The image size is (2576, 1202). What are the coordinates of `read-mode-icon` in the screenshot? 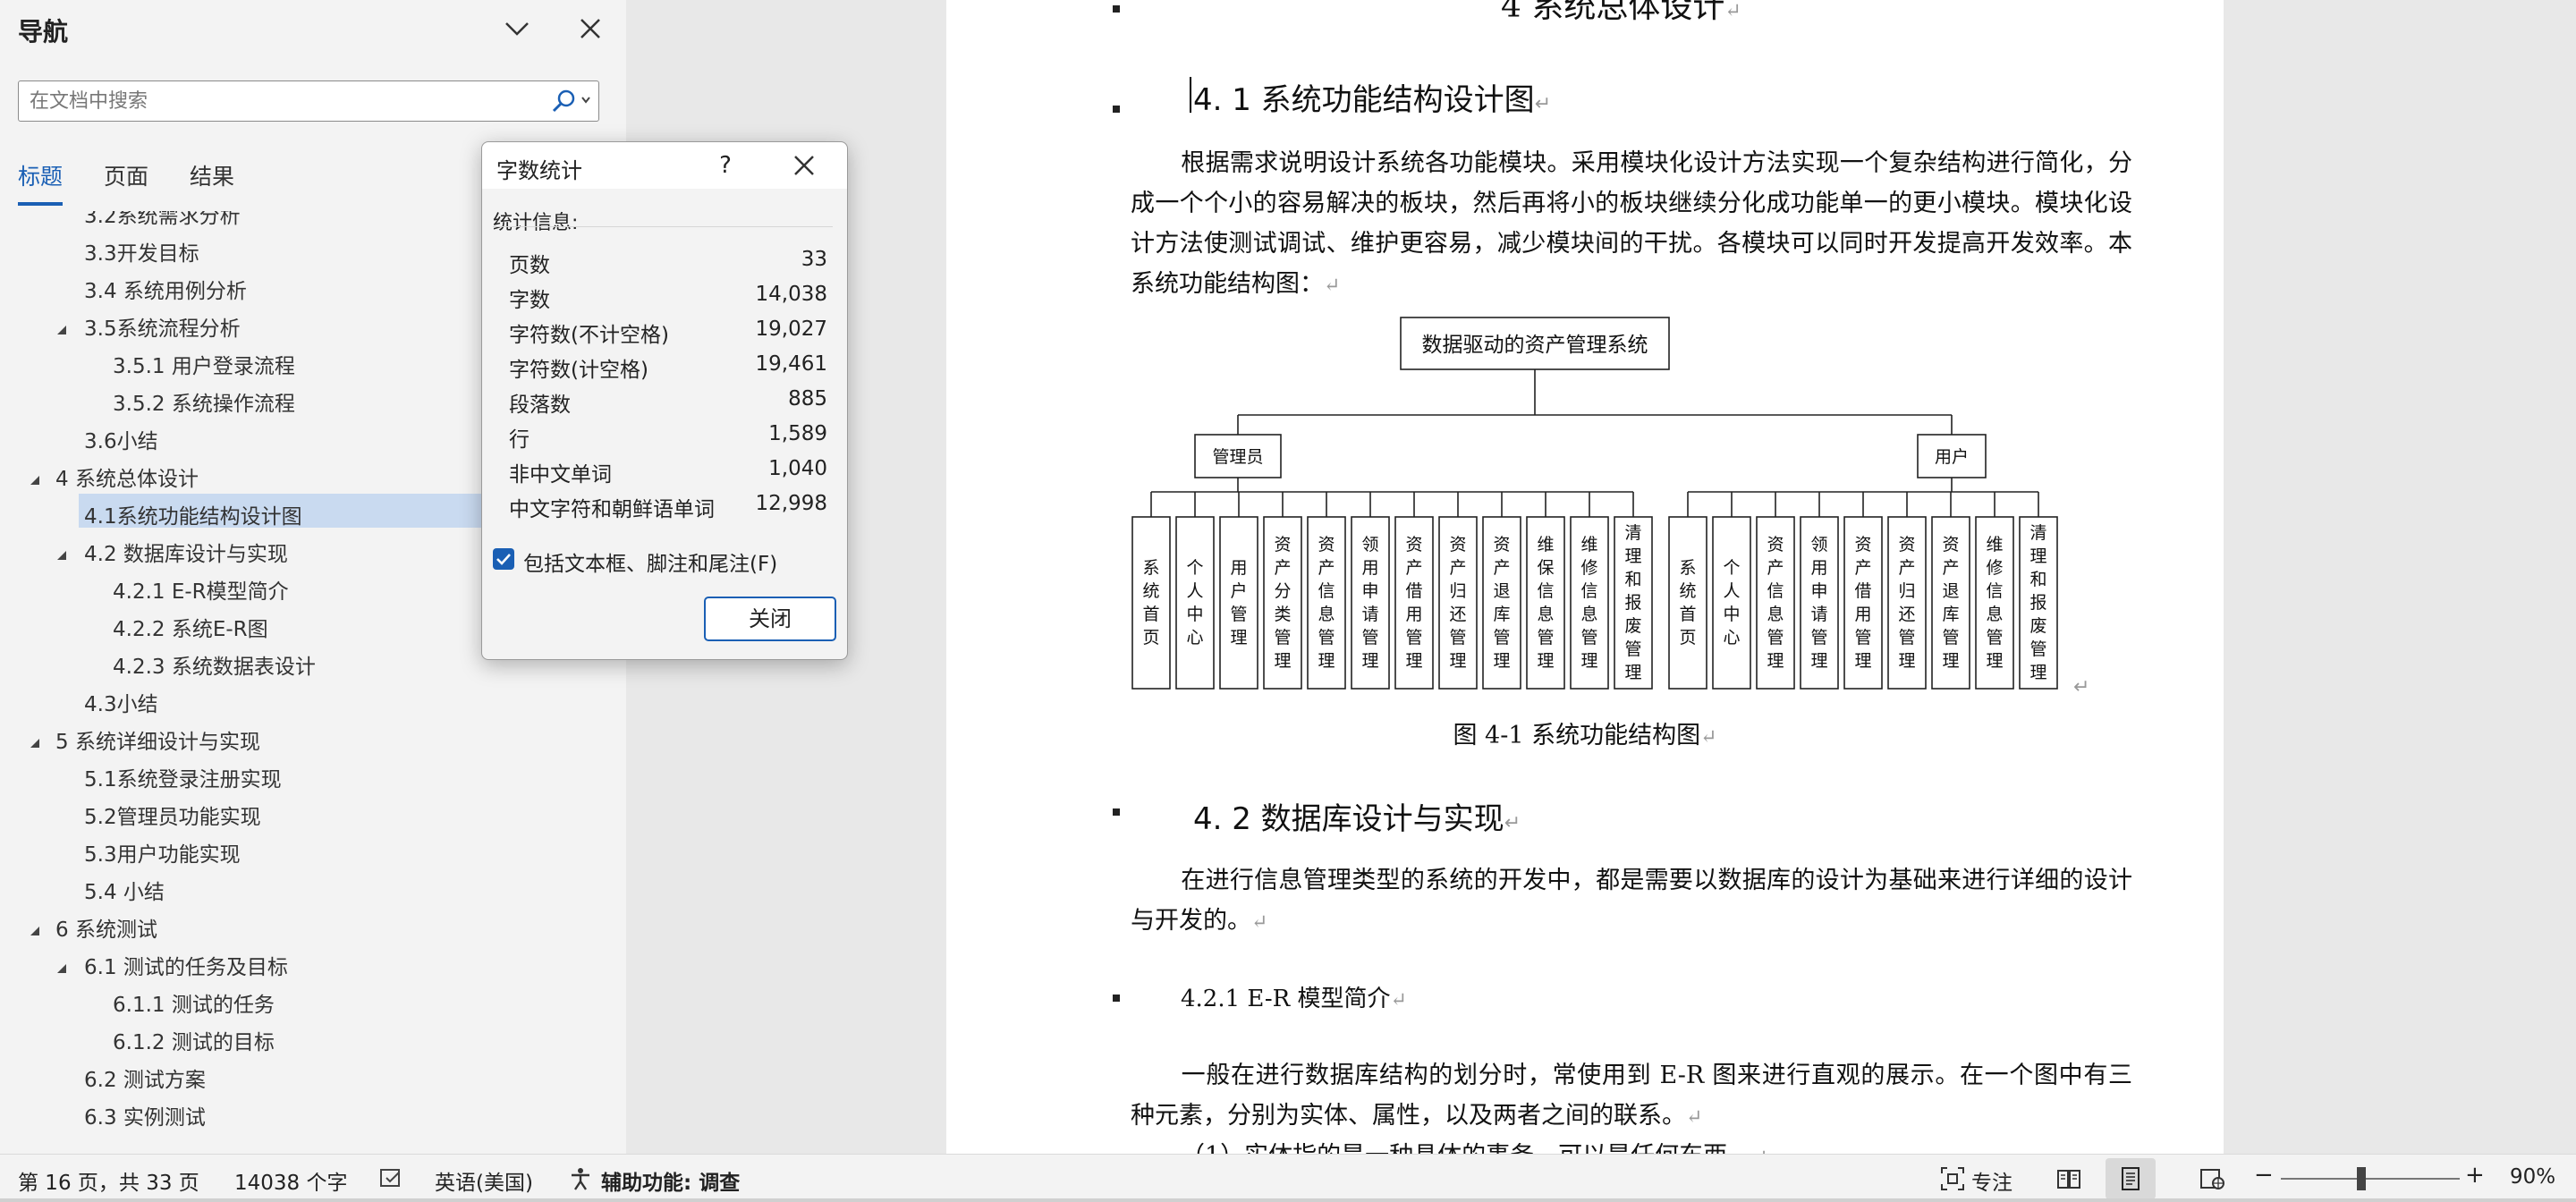 It's located at (2068, 1178).